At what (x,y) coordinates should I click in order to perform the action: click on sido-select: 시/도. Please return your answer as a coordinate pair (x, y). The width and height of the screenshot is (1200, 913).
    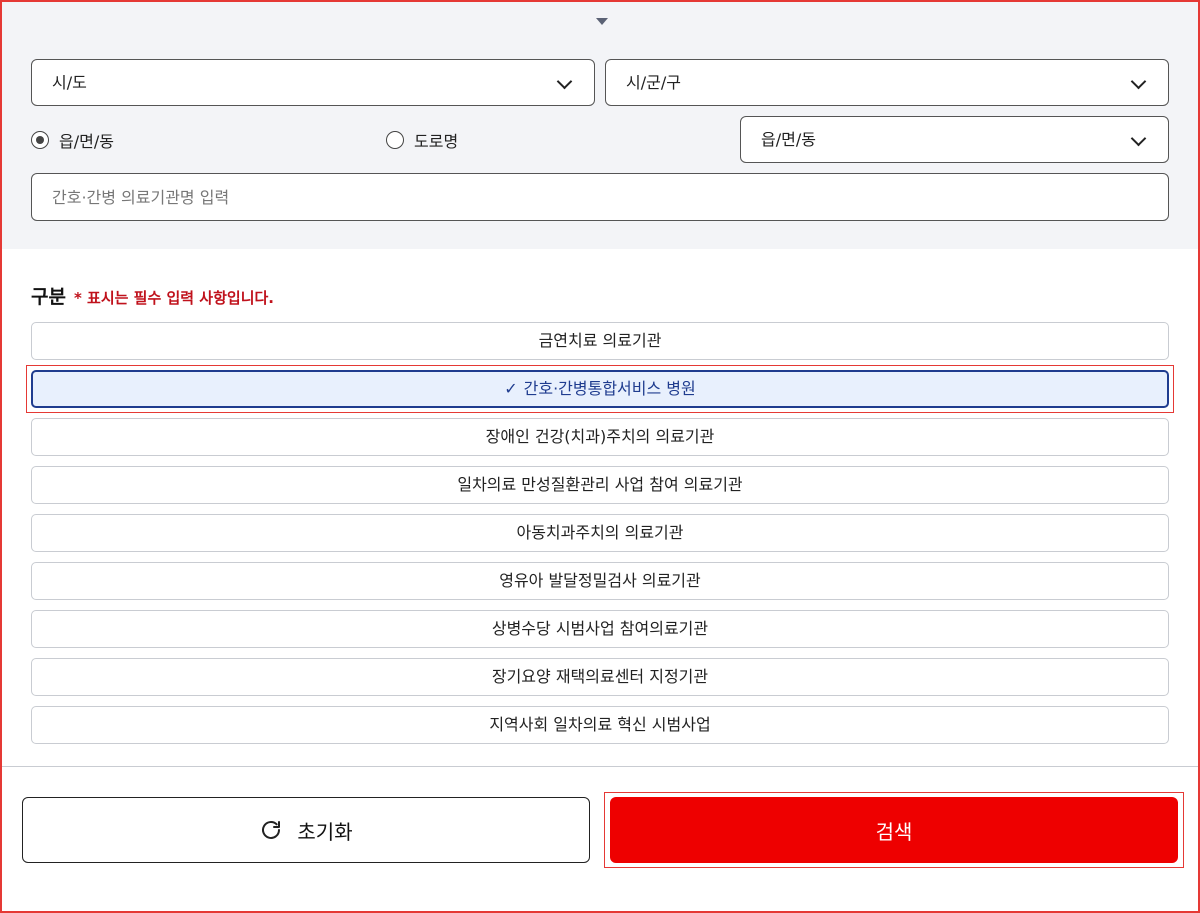
    Looking at the image, I should click on (313, 82).